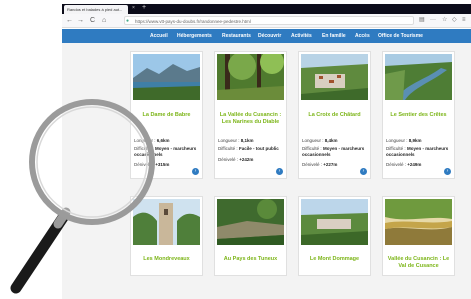  Describe the element at coordinates (152, 164) in the screenshot. I see `card-climb: Dénivelé : +315m` at that location.